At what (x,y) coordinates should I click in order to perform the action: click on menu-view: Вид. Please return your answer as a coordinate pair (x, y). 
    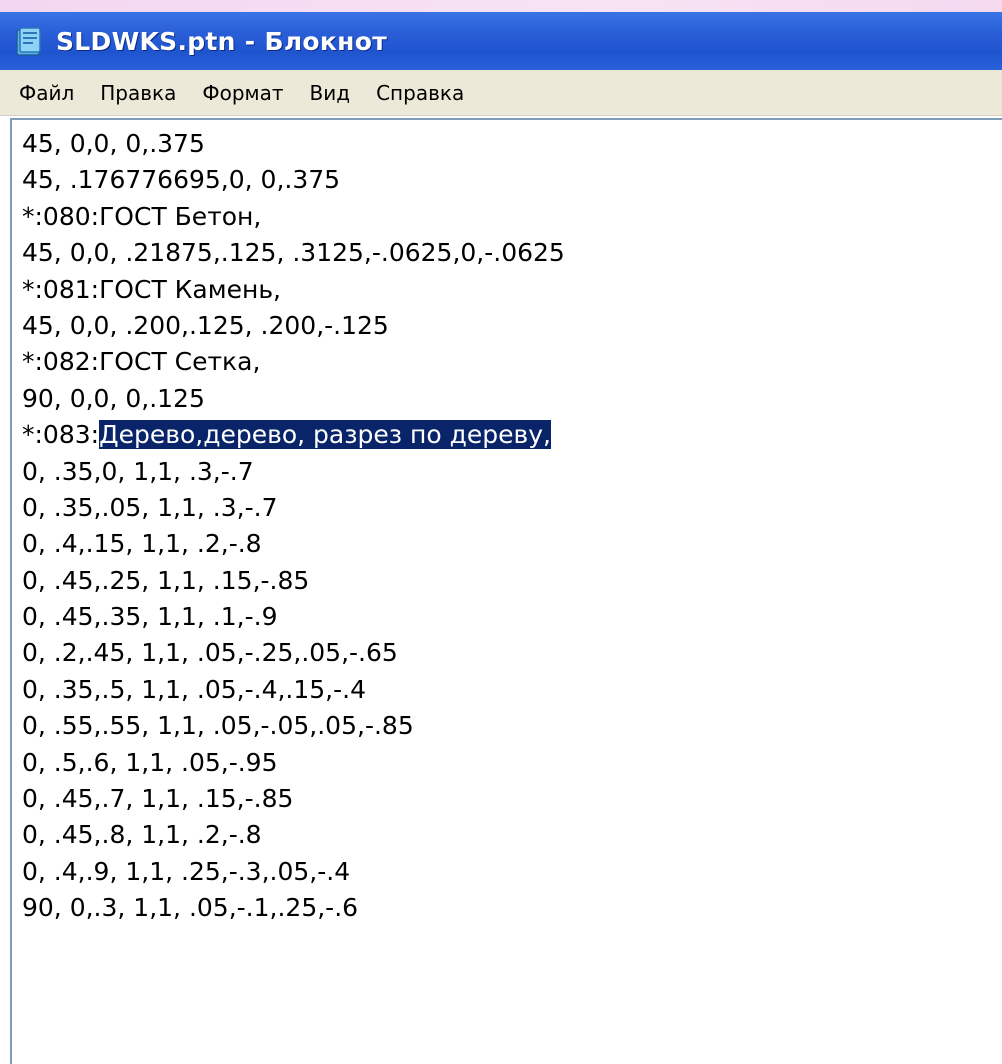
    Looking at the image, I should click on (330, 93).